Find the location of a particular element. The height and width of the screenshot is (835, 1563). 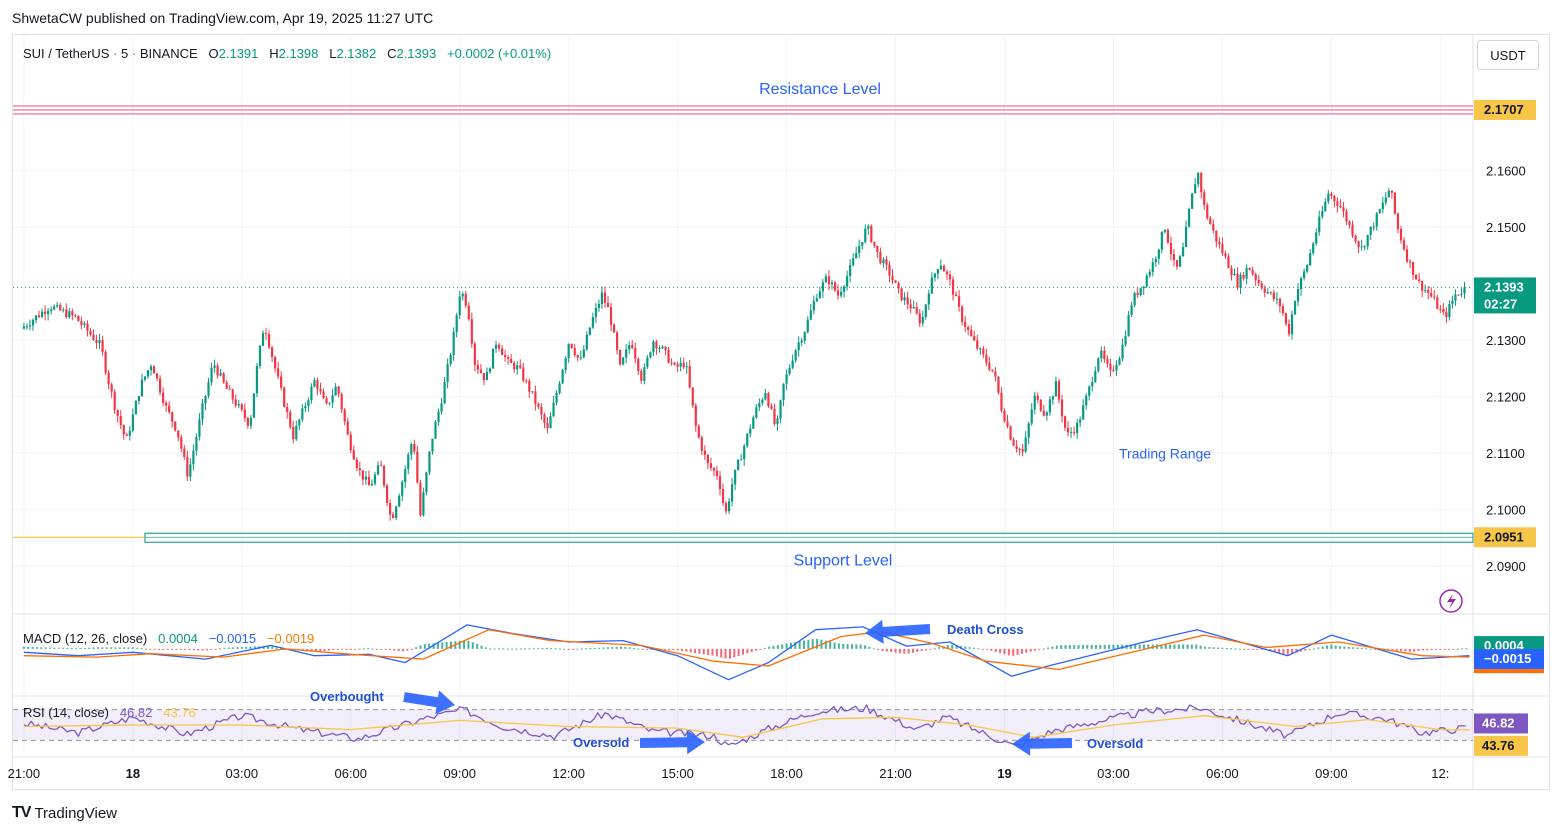

time-tick-label: 15:00 is located at coordinates (677, 773).